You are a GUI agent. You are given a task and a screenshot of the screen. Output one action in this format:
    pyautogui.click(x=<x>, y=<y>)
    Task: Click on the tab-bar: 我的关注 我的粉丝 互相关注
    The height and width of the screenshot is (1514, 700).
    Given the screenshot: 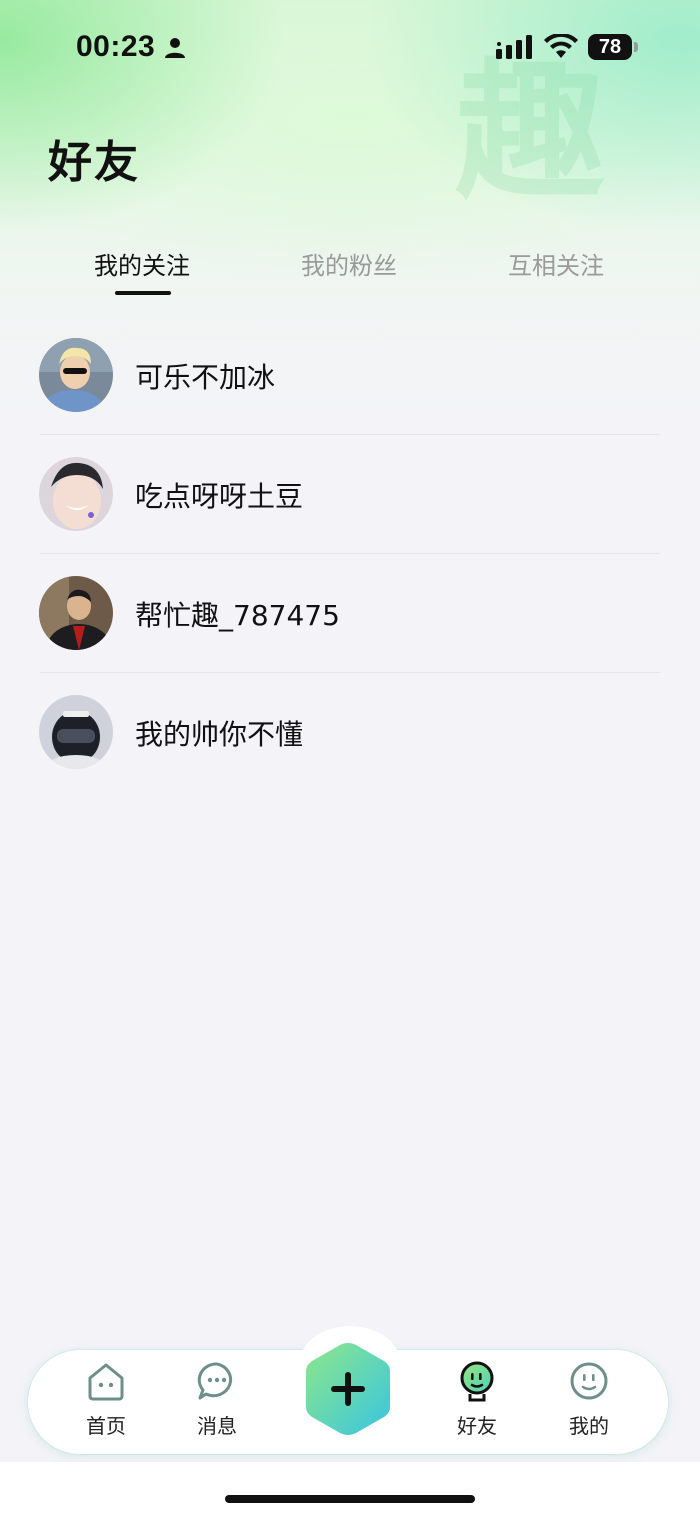 What is the action you would take?
    pyautogui.click(x=350, y=271)
    